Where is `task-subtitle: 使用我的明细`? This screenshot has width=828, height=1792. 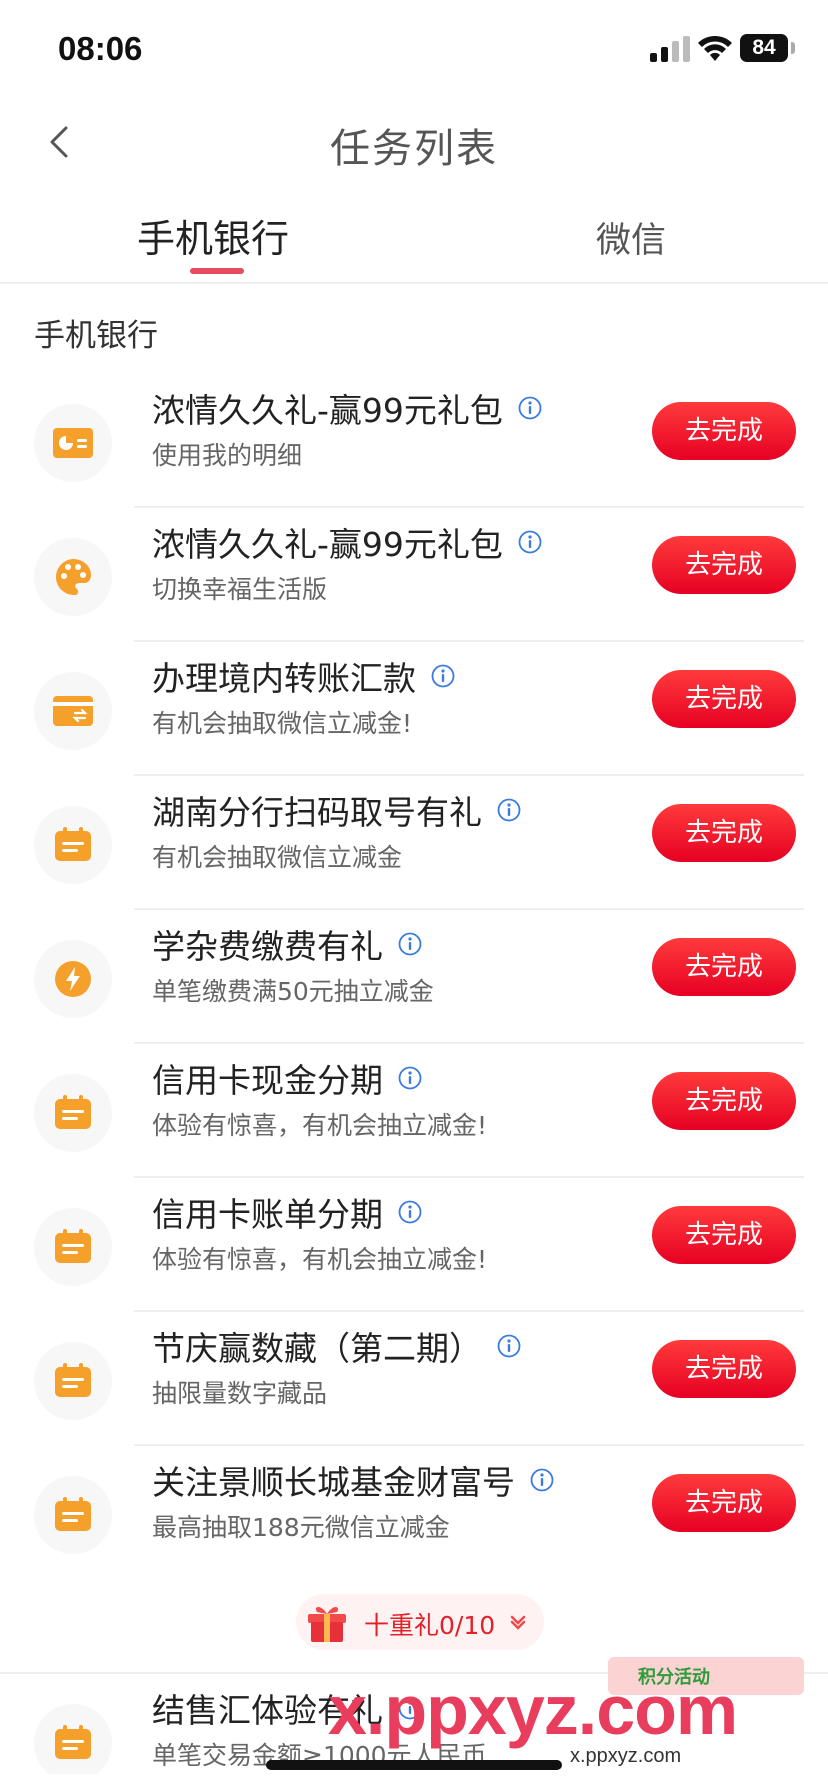 task-subtitle: 使用我的明细 is located at coordinates (227, 455).